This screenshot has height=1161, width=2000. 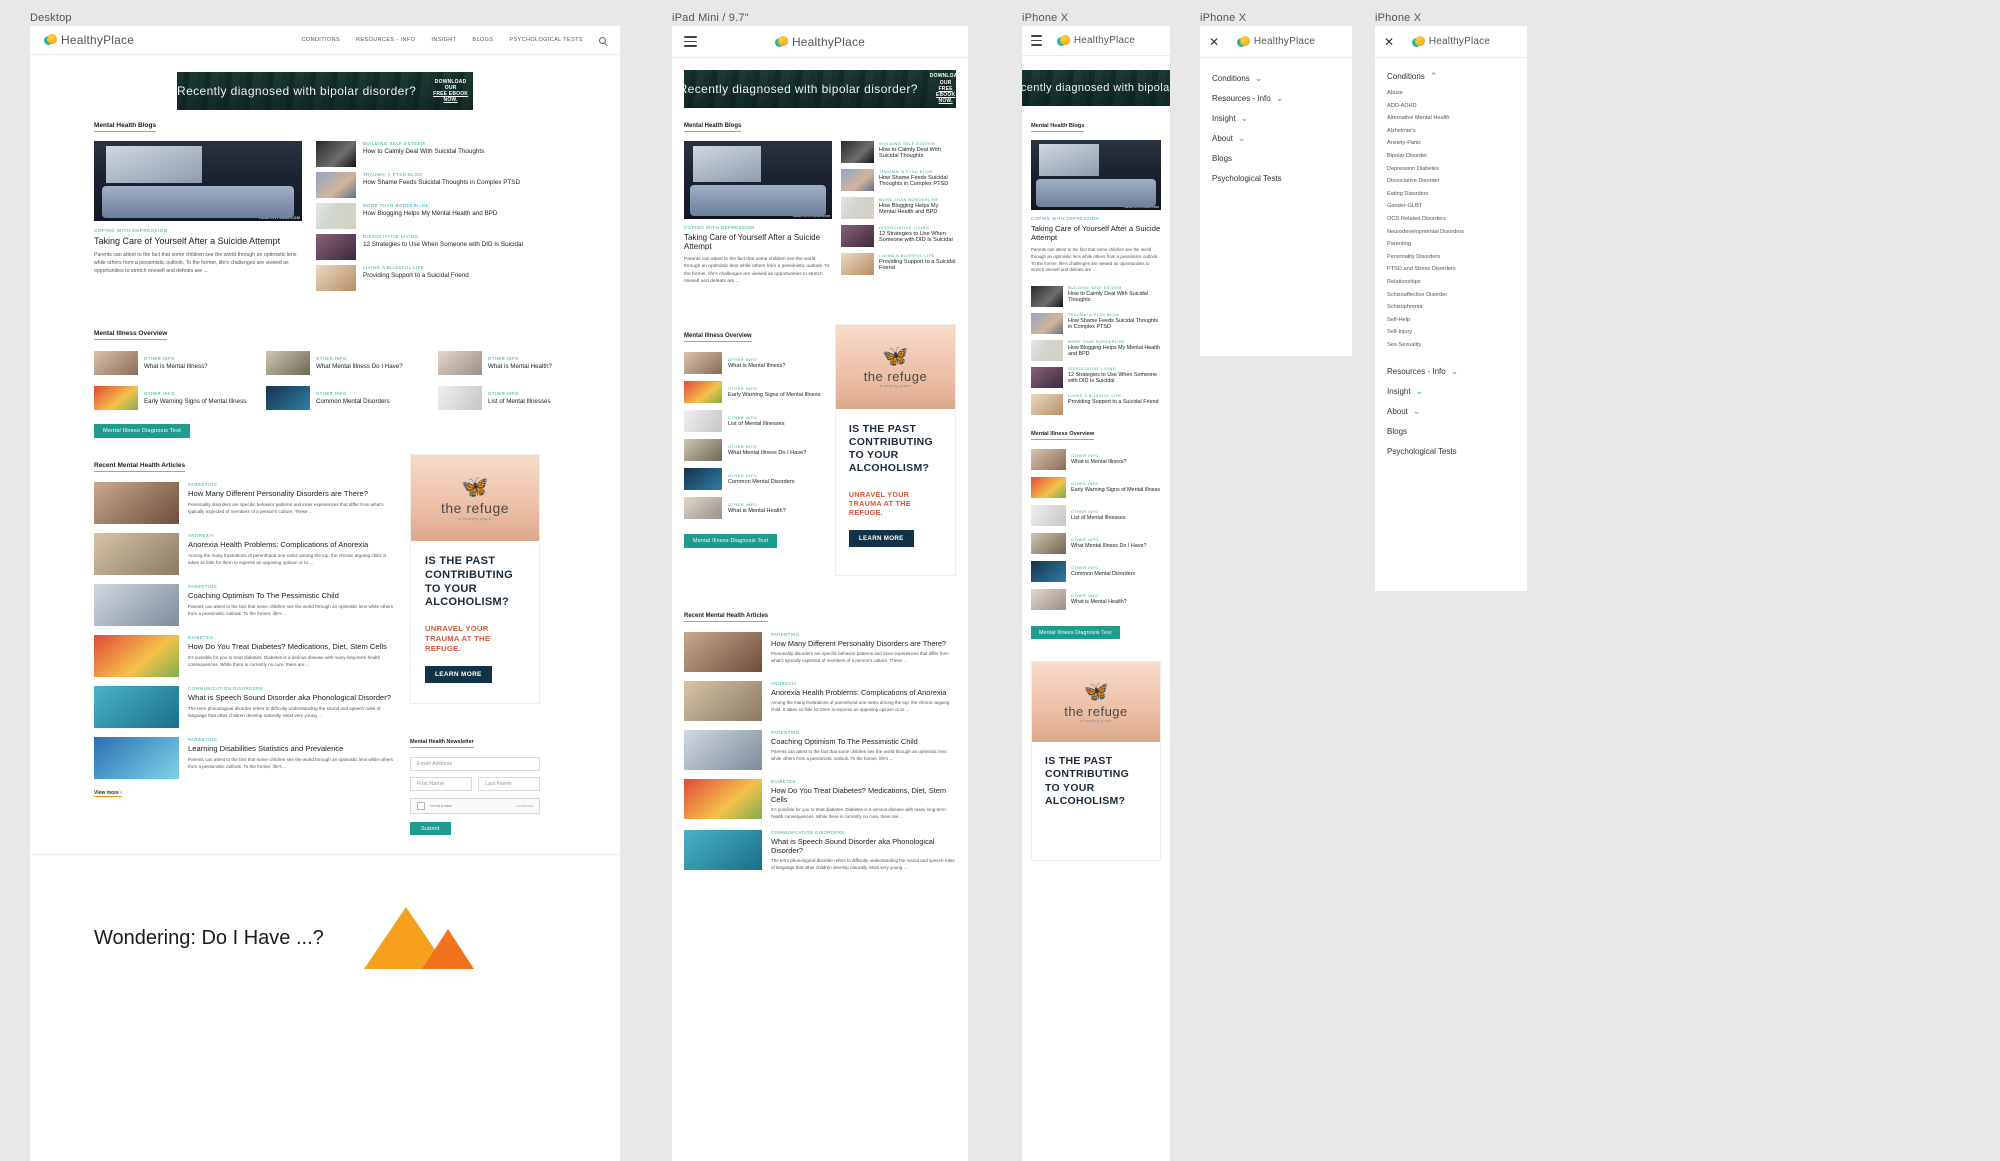 What do you see at coordinates (1451, 206) in the screenshot?
I see `sub-item-gender-glbt: Gender-GLBT` at bounding box center [1451, 206].